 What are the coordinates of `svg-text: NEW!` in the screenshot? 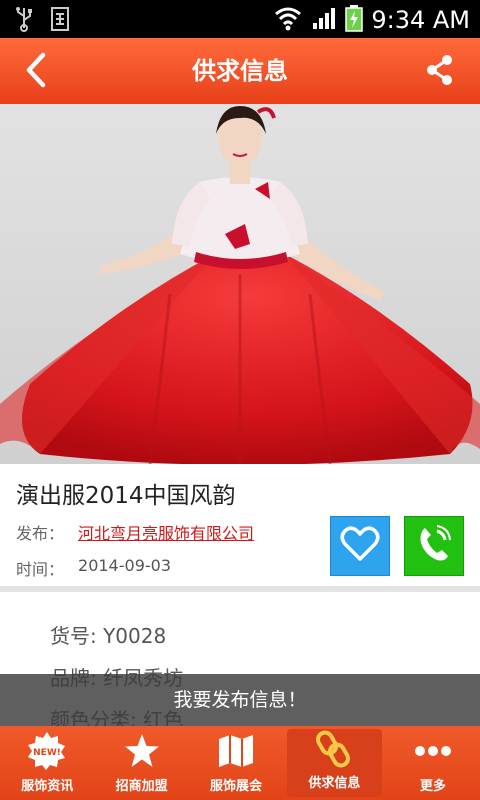 It's located at (47, 753).